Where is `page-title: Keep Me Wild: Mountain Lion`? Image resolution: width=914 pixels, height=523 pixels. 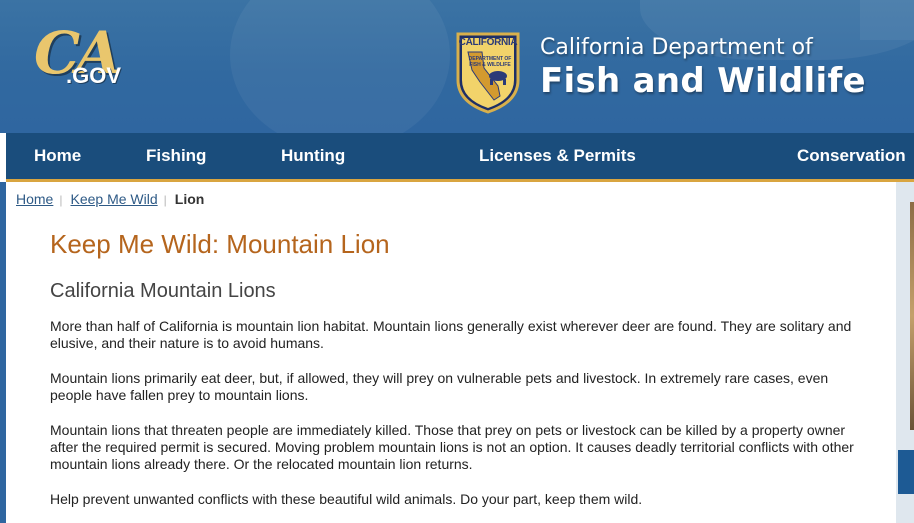 page-title: Keep Me Wild: Mountain Lion is located at coordinates (220, 244).